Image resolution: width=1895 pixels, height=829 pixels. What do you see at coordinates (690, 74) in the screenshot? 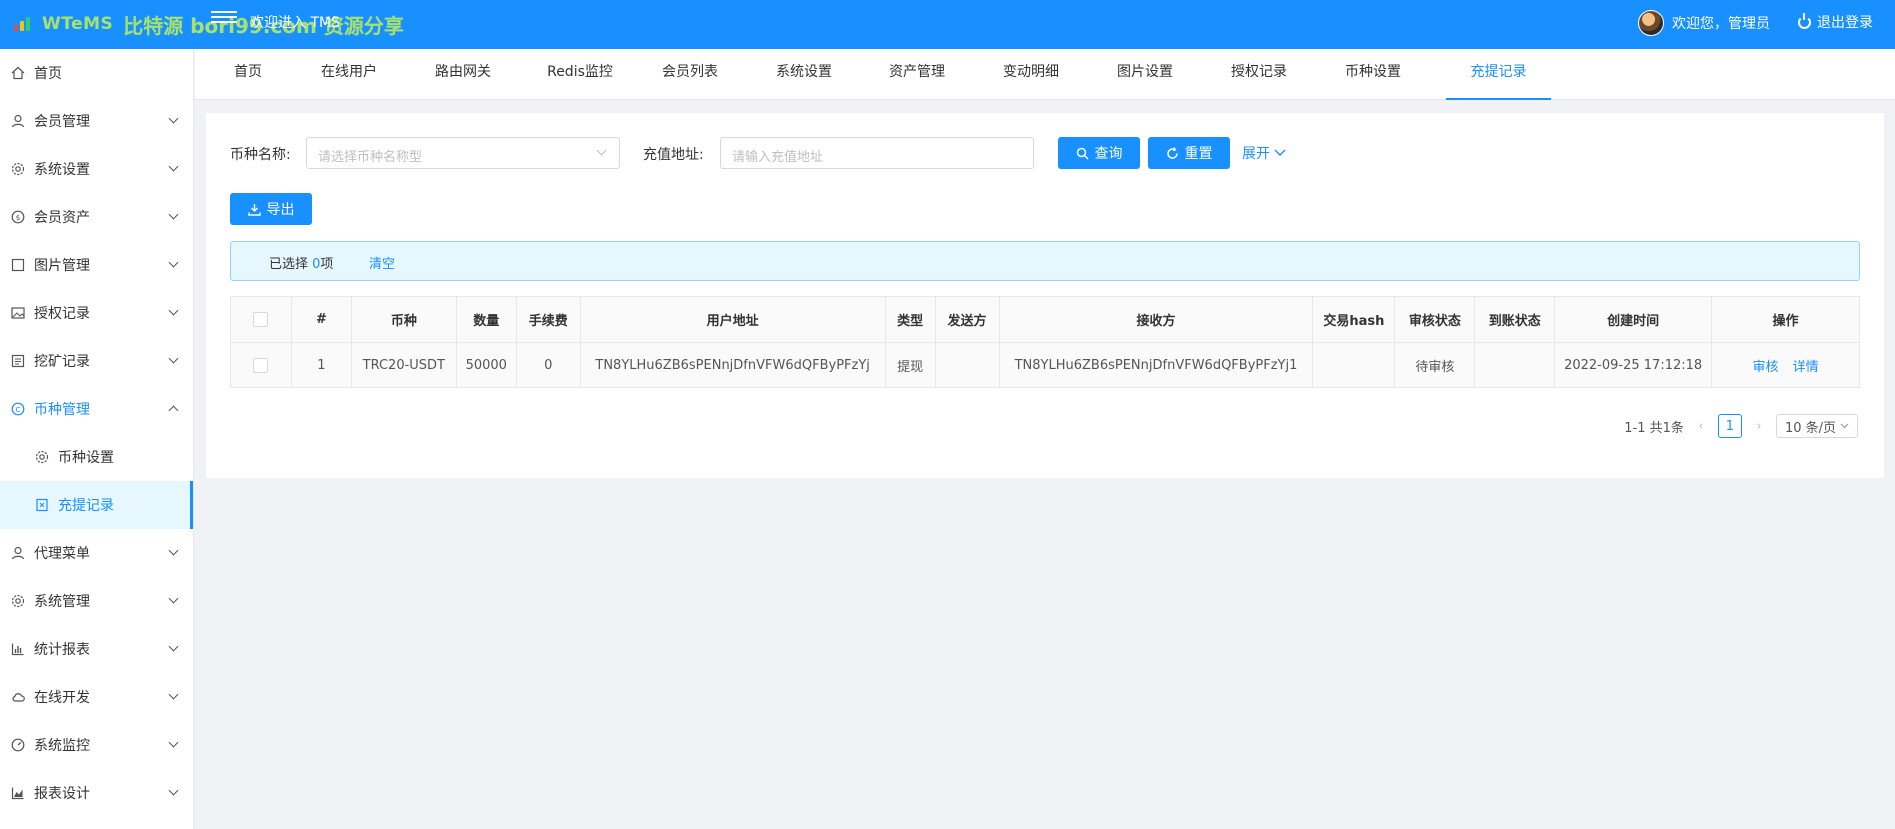
I see `tab-member-list: 会员列表` at bounding box center [690, 74].